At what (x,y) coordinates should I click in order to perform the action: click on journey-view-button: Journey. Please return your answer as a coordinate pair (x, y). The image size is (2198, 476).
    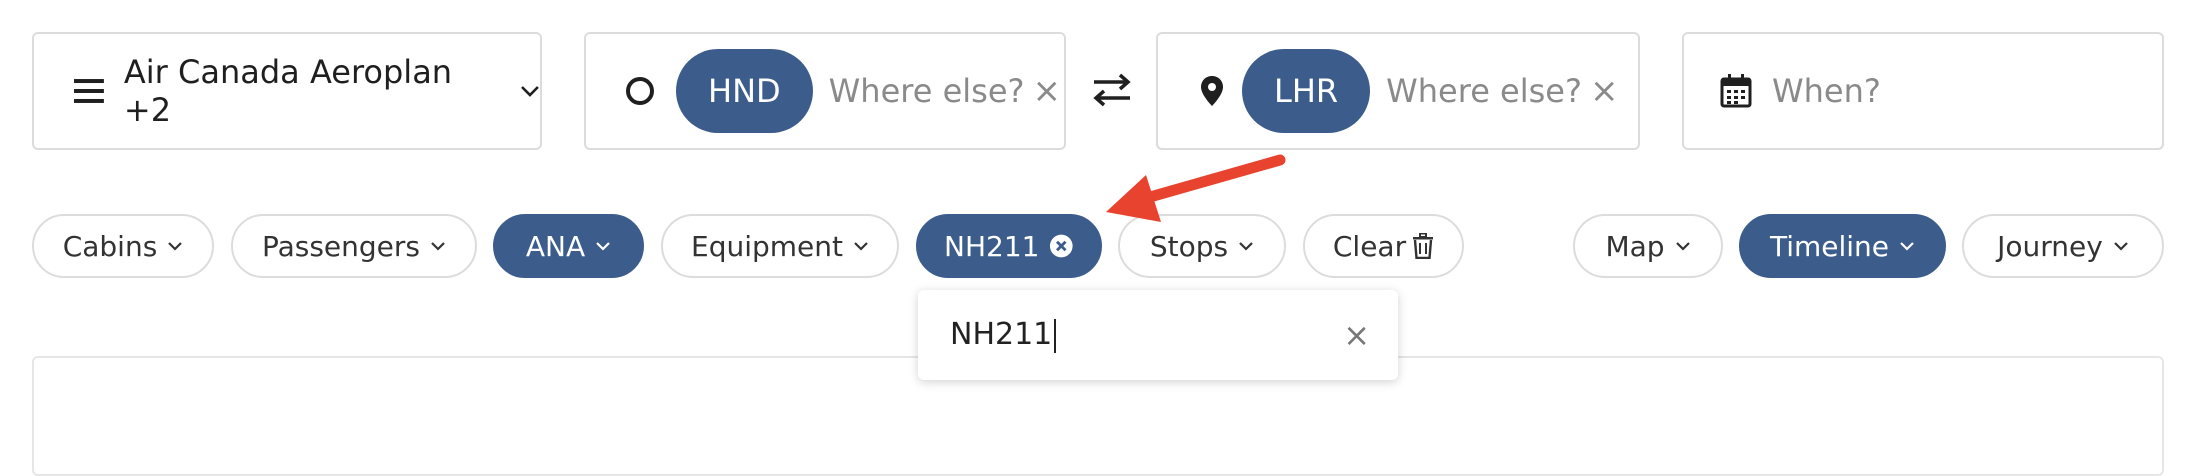
    Looking at the image, I should click on (2063, 246).